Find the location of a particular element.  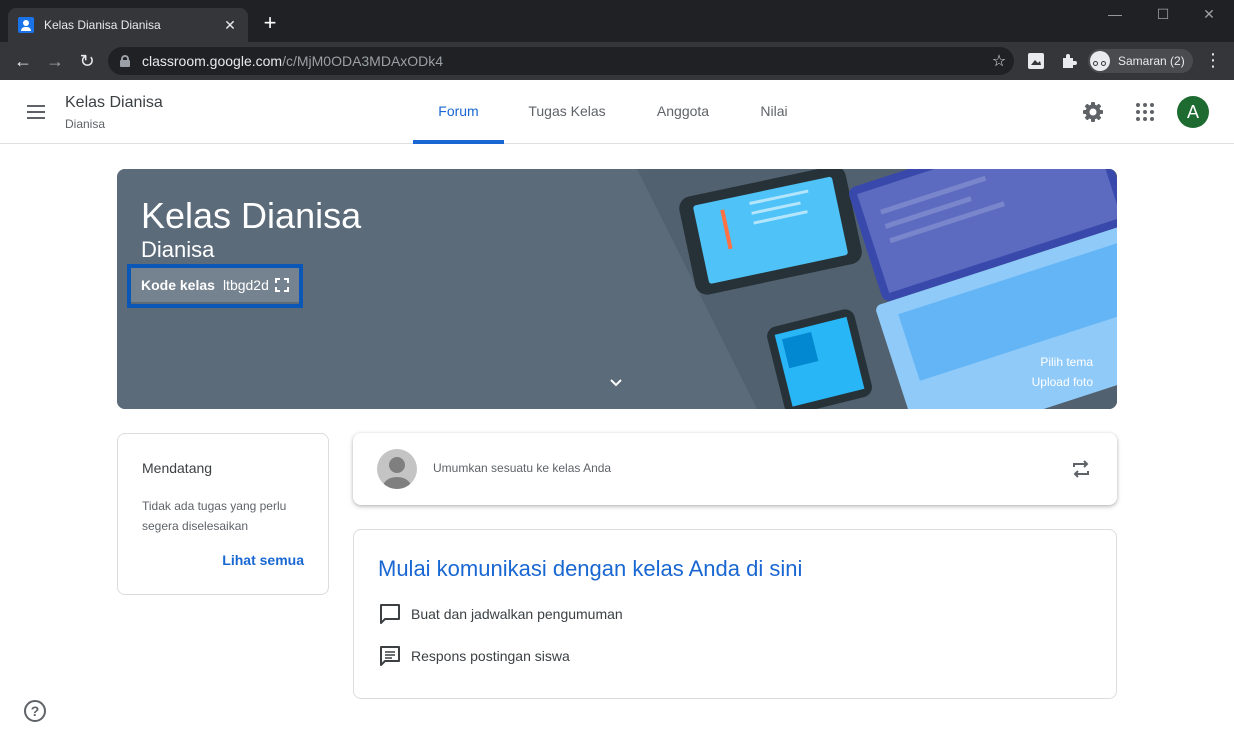

comment-icon is located at coordinates (390, 656).